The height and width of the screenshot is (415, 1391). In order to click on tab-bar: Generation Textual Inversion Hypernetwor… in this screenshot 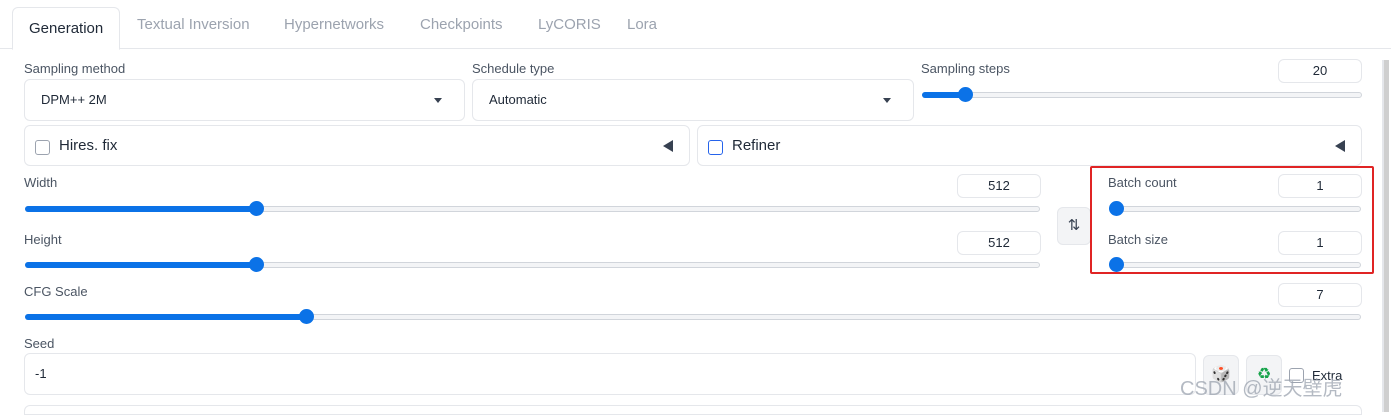, I will do `click(695, 25)`.